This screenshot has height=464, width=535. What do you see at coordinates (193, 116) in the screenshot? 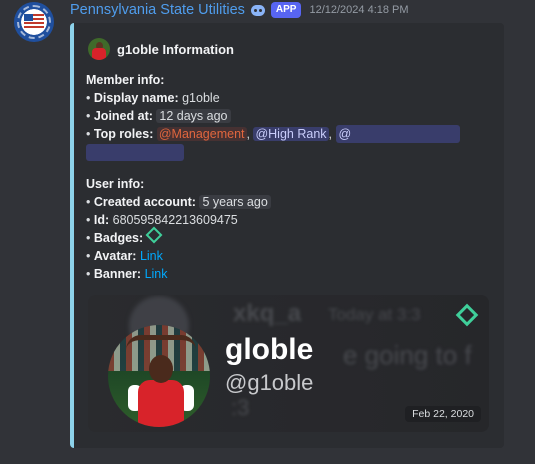
I see `joined-value: 12 days ago` at bounding box center [193, 116].